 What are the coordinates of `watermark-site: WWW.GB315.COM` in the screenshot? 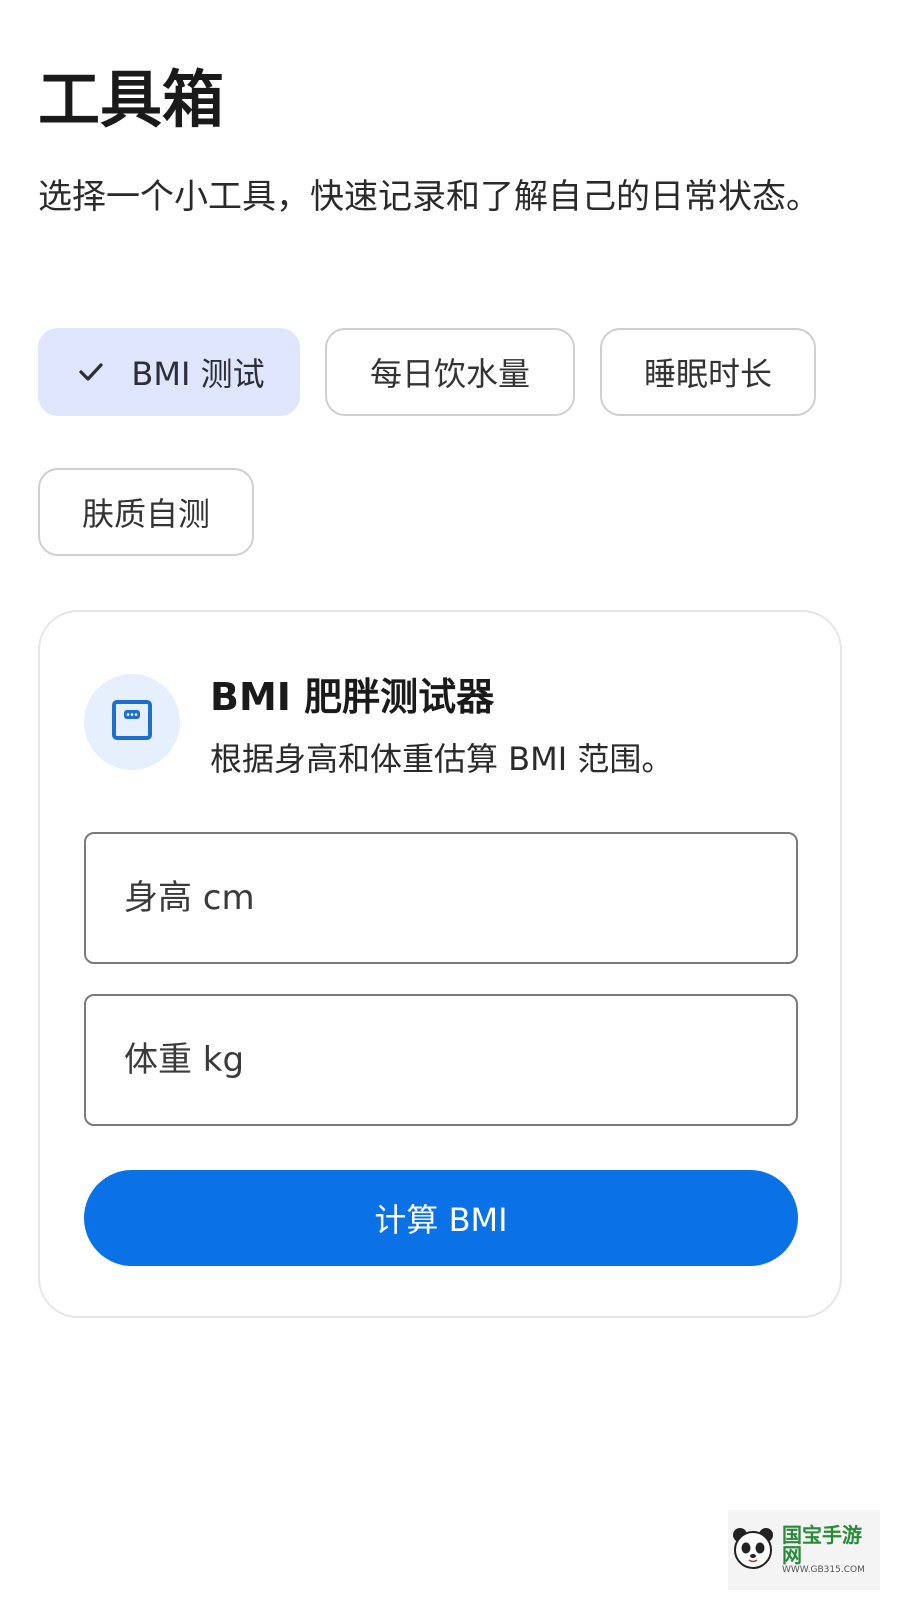 It's located at (823, 1570).